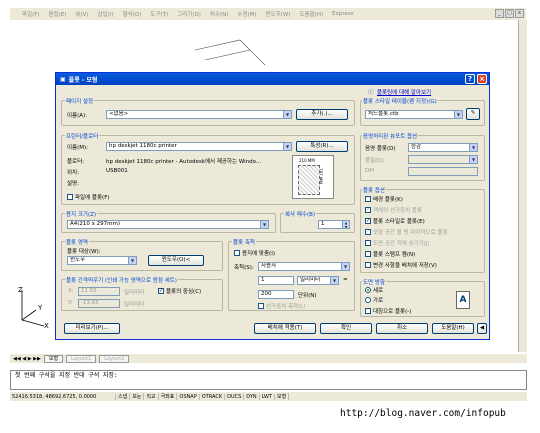 This screenshot has width=540, height=433. Describe the element at coordinates (473, 114) in the screenshot. I see `edit-plot-style-button: ✎` at that location.